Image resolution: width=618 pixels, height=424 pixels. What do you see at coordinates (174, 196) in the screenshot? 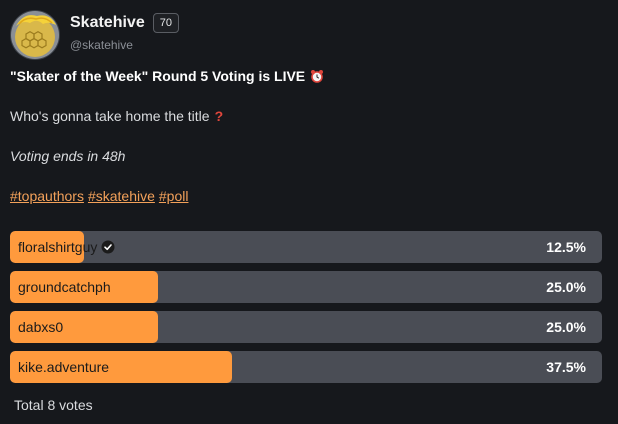
I see `tag-poll: #poll` at bounding box center [174, 196].